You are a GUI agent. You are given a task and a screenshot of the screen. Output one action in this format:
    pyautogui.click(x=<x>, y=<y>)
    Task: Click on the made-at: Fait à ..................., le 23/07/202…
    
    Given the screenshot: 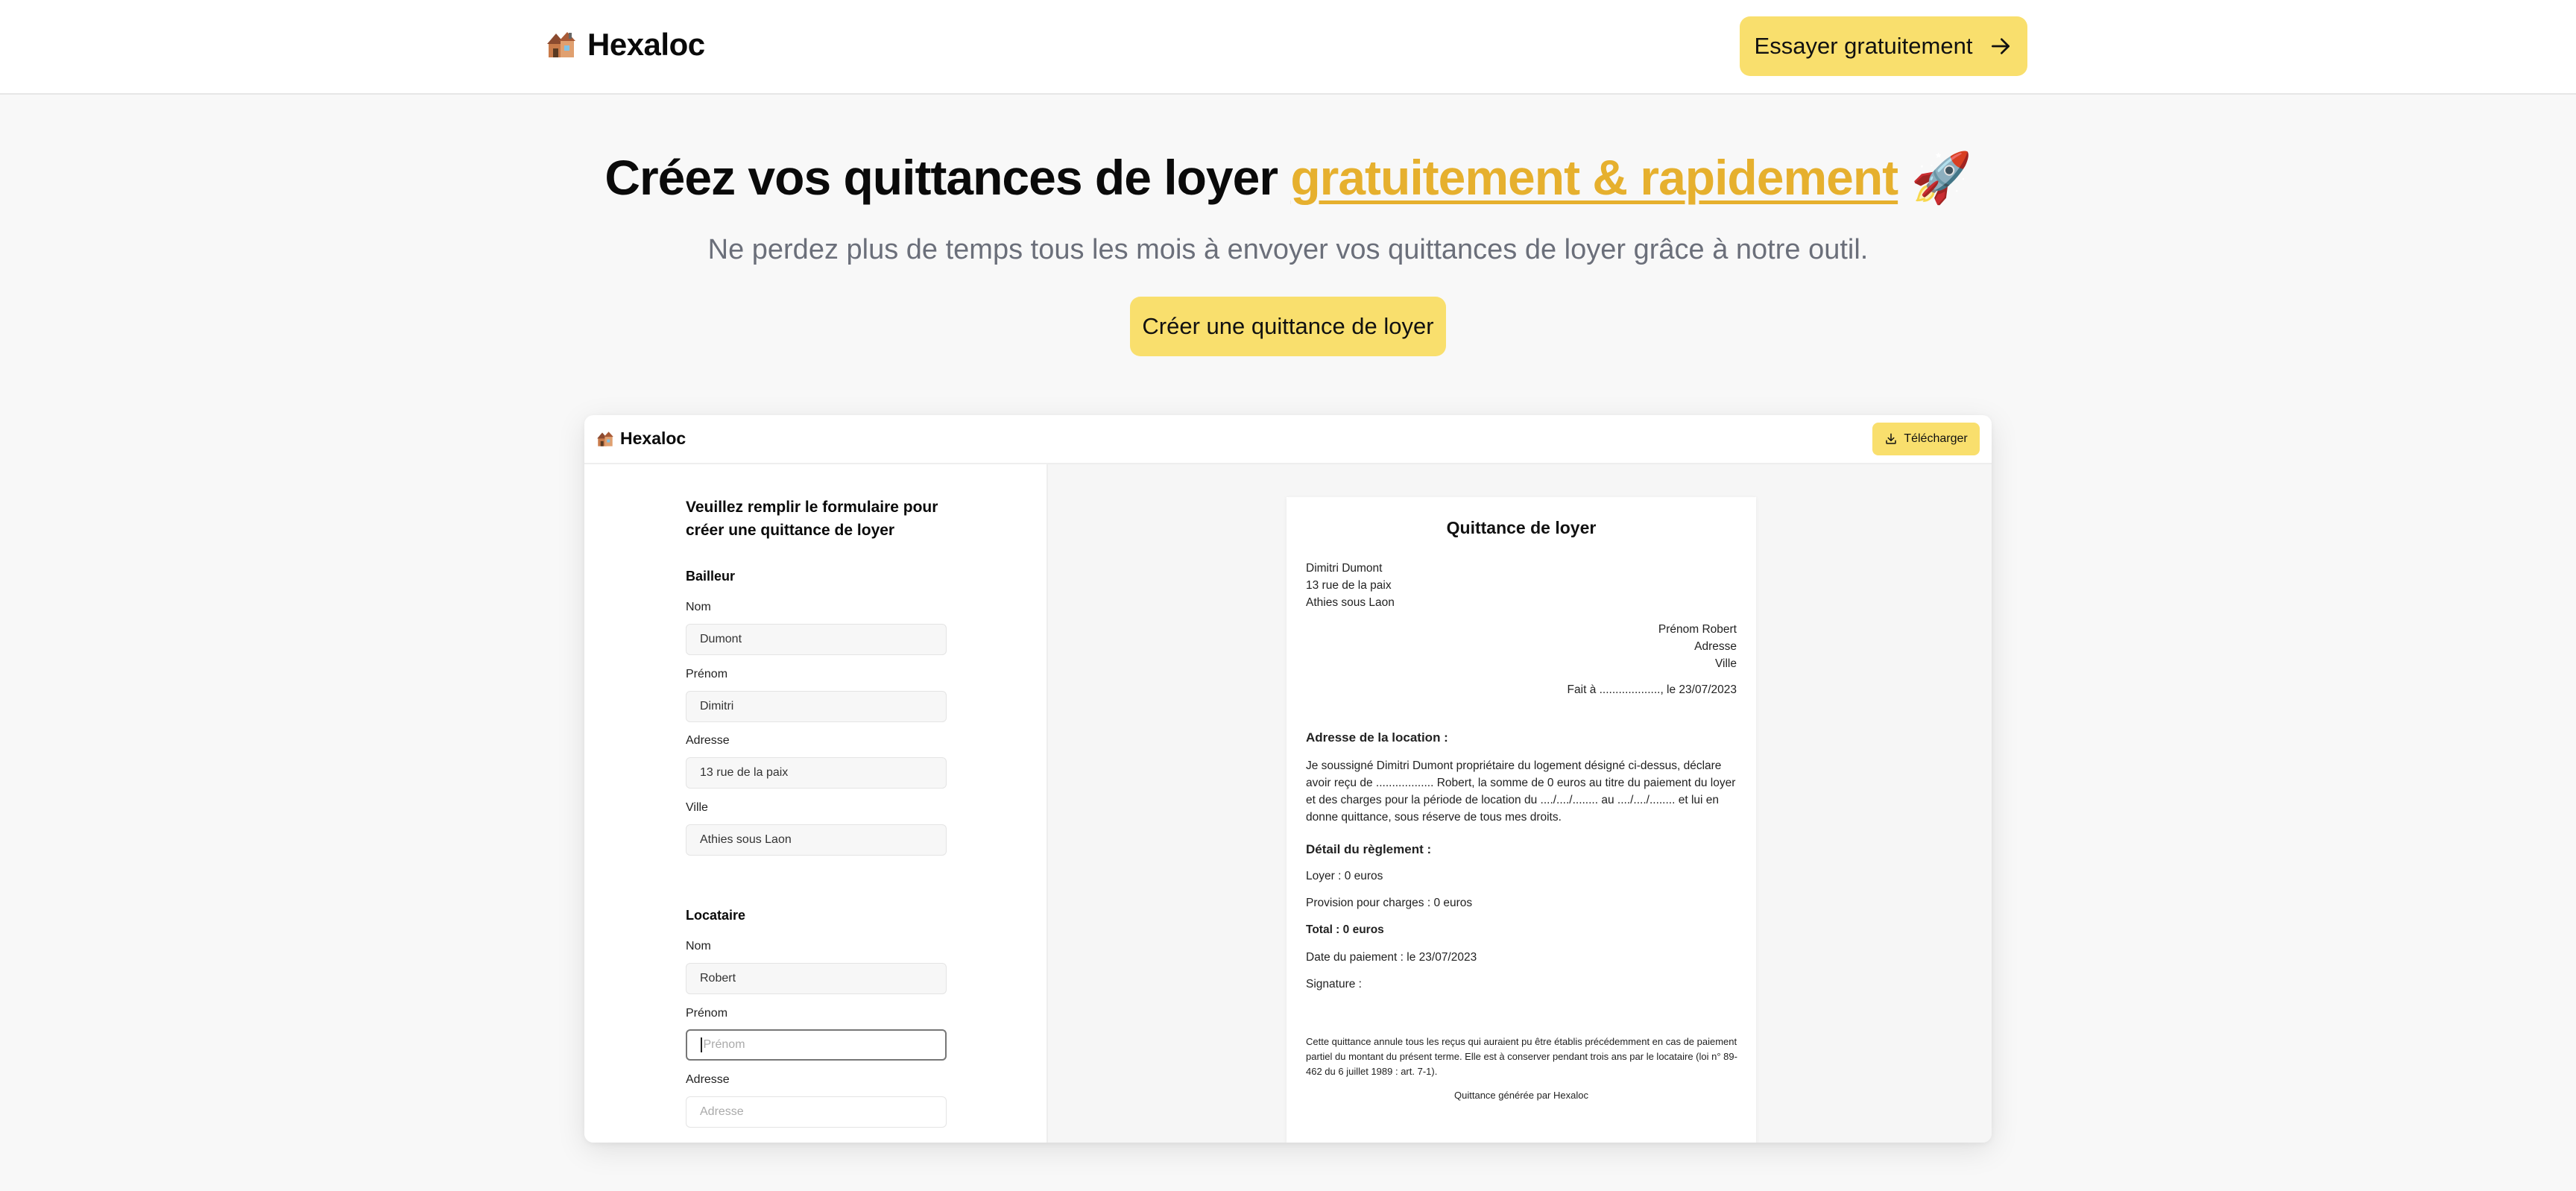 What is the action you would take?
    pyautogui.click(x=1652, y=689)
    